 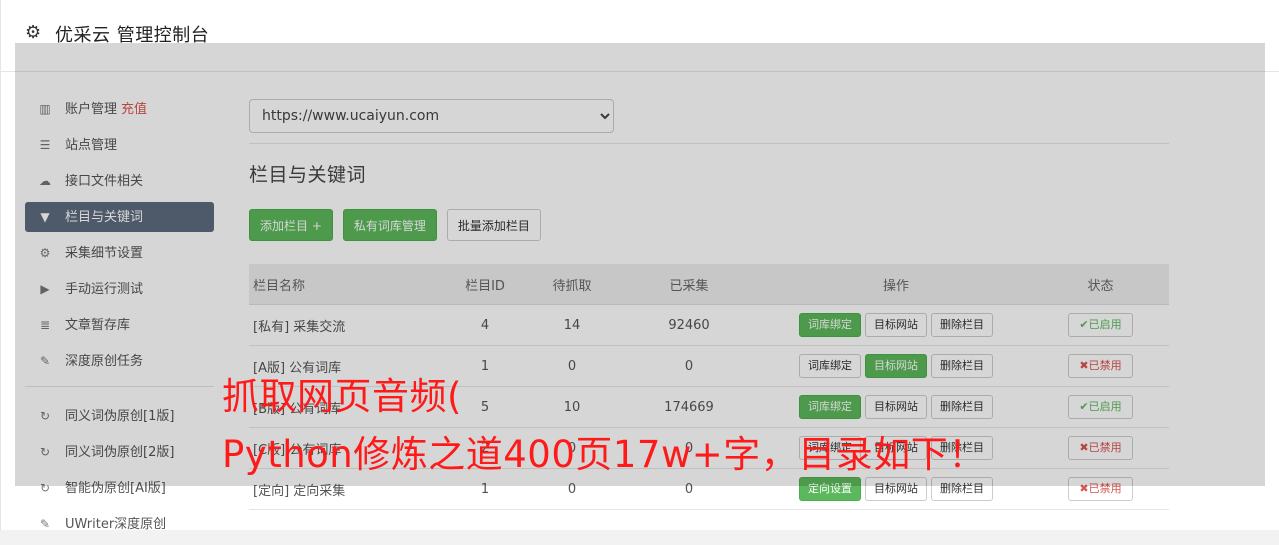 I want to click on header: ⚙ 优采云 管理控制台, so click(x=640, y=36).